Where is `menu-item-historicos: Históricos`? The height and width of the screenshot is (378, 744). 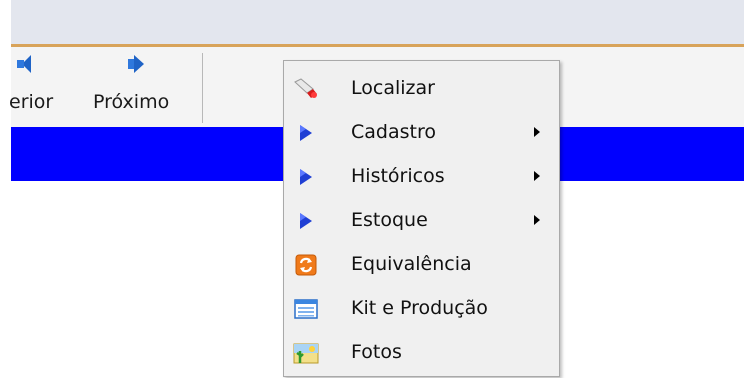 menu-item-historicos: Históricos is located at coordinates (421, 177).